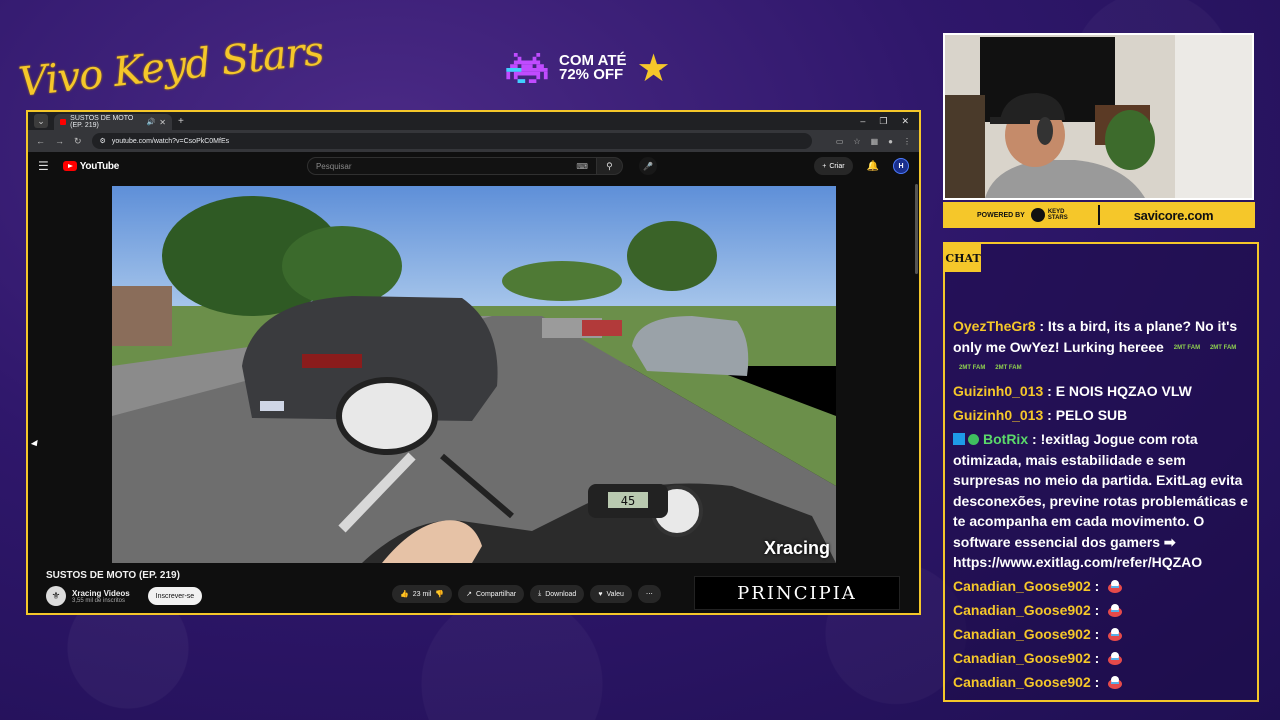 The width and height of the screenshot is (1280, 720). Describe the element at coordinates (527, 68) in the screenshot. I see `space-invader-icon` at that location.